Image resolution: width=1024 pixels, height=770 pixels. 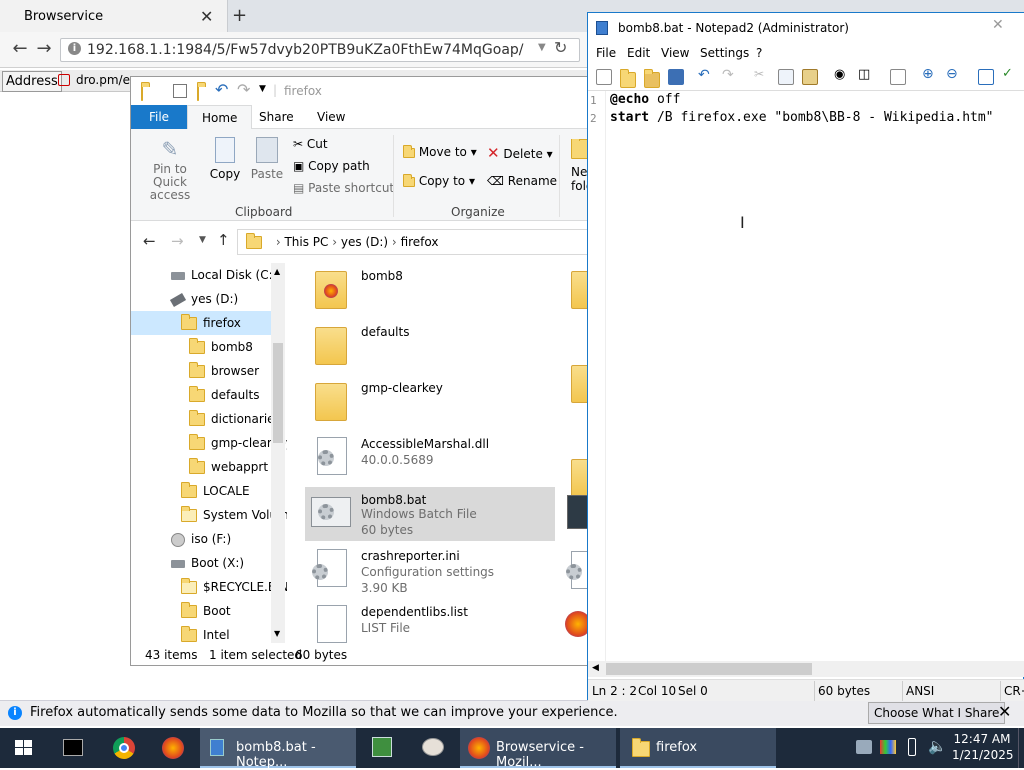 I want to click on tree-item-boot: Boot, so click(x=206, y=611).